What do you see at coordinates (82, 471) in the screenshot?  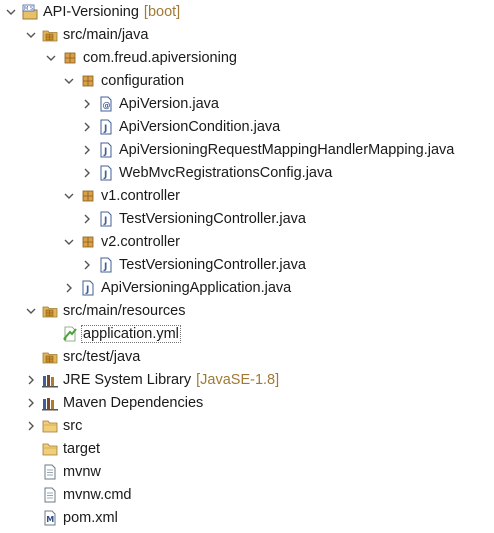 I see `tree-item-label: mvnw` at bounding box center [82, 471].